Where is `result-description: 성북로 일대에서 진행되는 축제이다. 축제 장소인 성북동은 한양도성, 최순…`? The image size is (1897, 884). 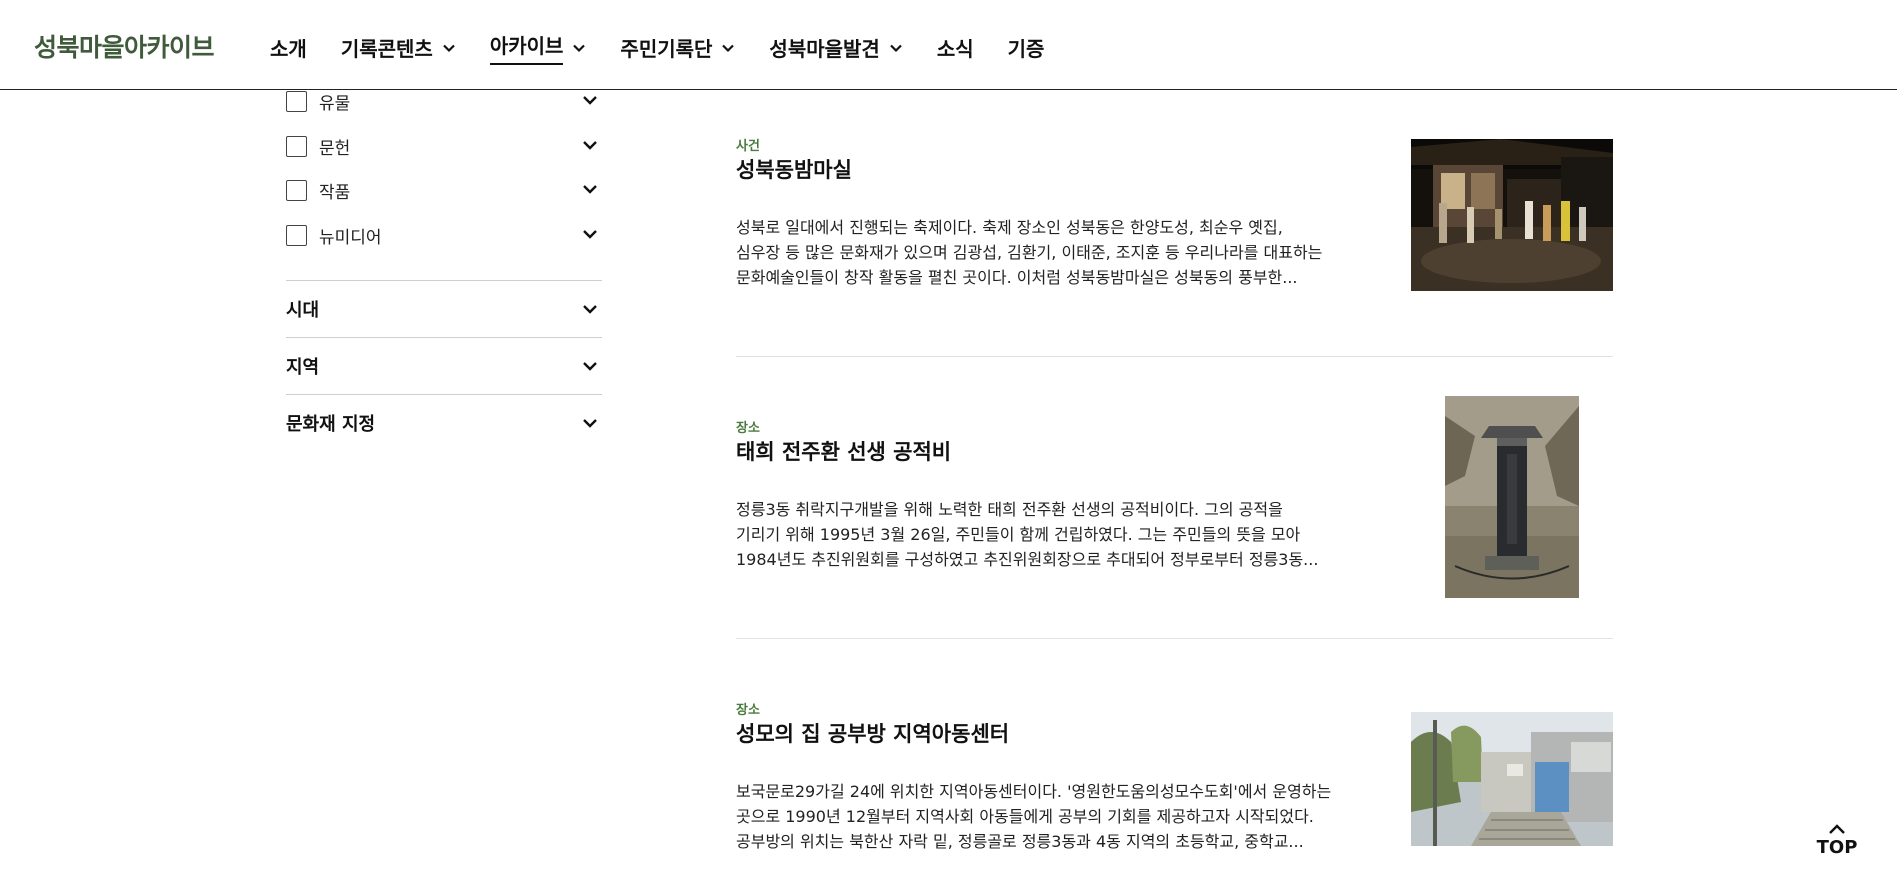 result-description: 성북로 일대에서 진행되는 축제이다. 축제 장소인 성북동은 한양도성, 최순… is located at coordinates (1046, 252).